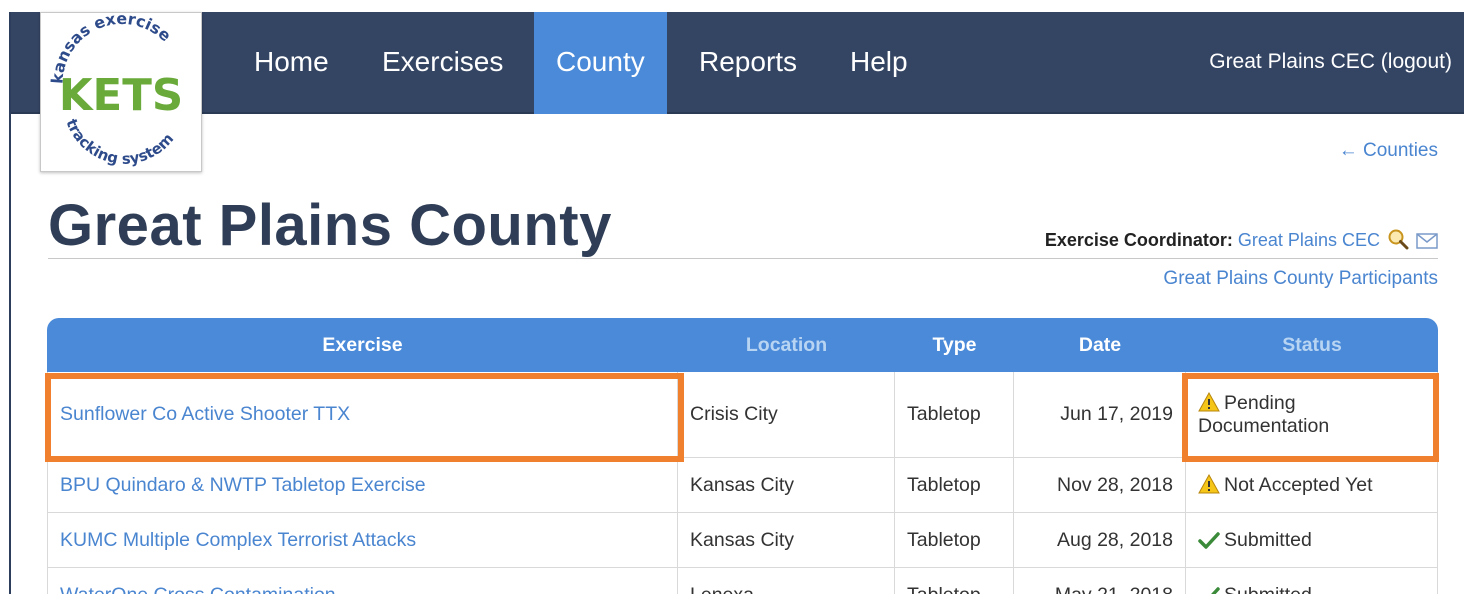 The width and height of the screenshot is (1464, 594). What do you see at coordinates (1309, 240) in the screenshot?
I see `coordinator-name-link: Great Plains CEC` at bounding box center [1309, 240].